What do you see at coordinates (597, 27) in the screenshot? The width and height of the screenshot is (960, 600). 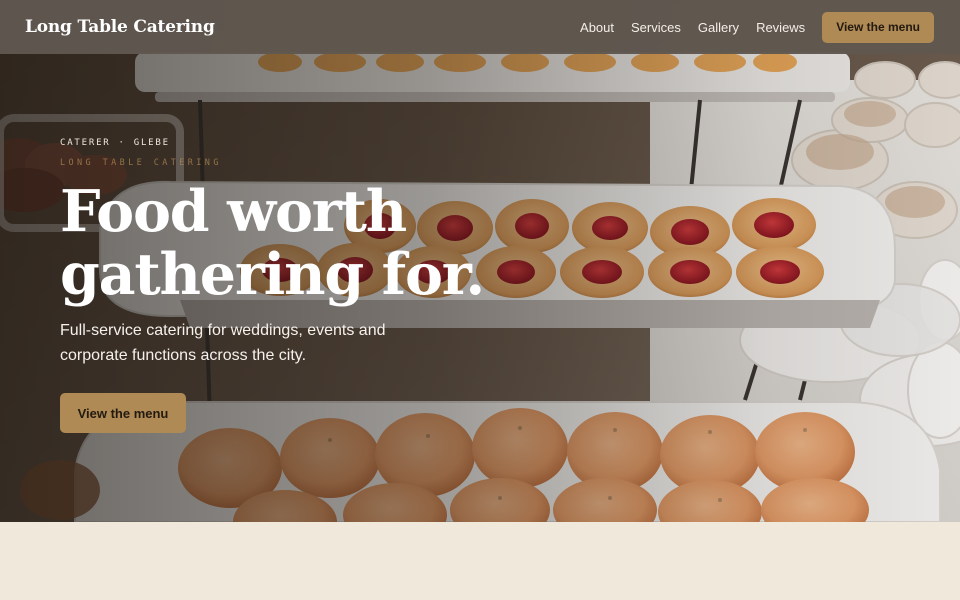 I see `nav-link-about: About` at bounding box center [597, 27].